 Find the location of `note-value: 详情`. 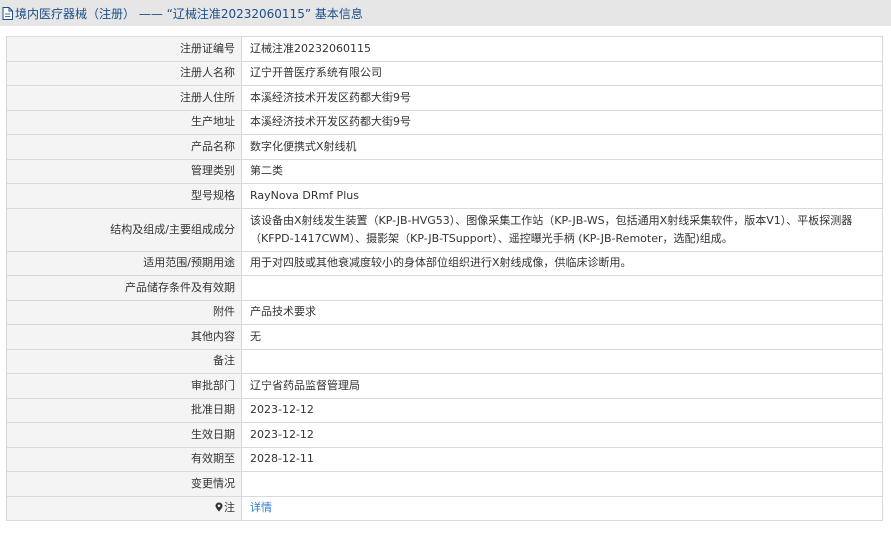

note-value: 详情 is located at coordinates (562, 508).